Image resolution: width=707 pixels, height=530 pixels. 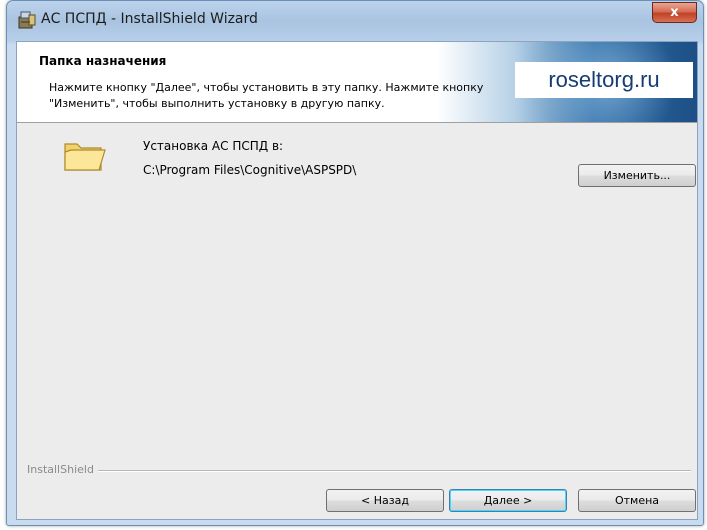 What do you see at coordinates (103, 61) in the screenshot?
I see `page-title: Папка назначения` at bounding box center [103, 61].